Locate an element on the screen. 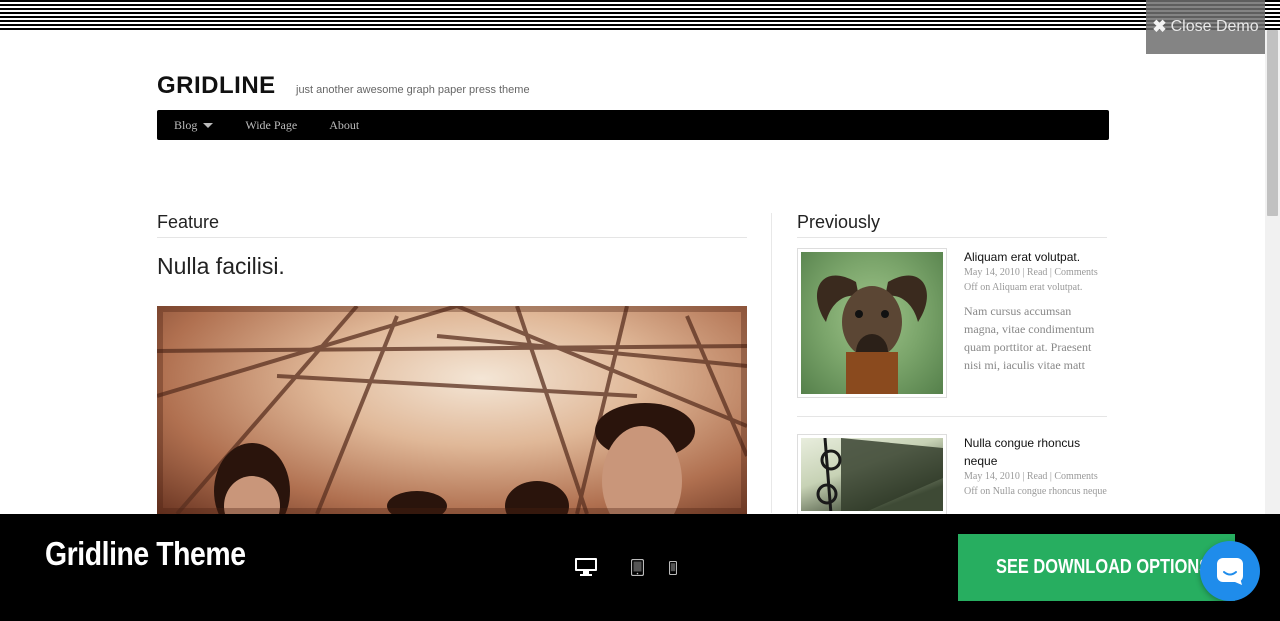 The height and width of the screenshot is (621, 1280). nav-item-wide-page: Wide Page is located at coordinates (271, 125).